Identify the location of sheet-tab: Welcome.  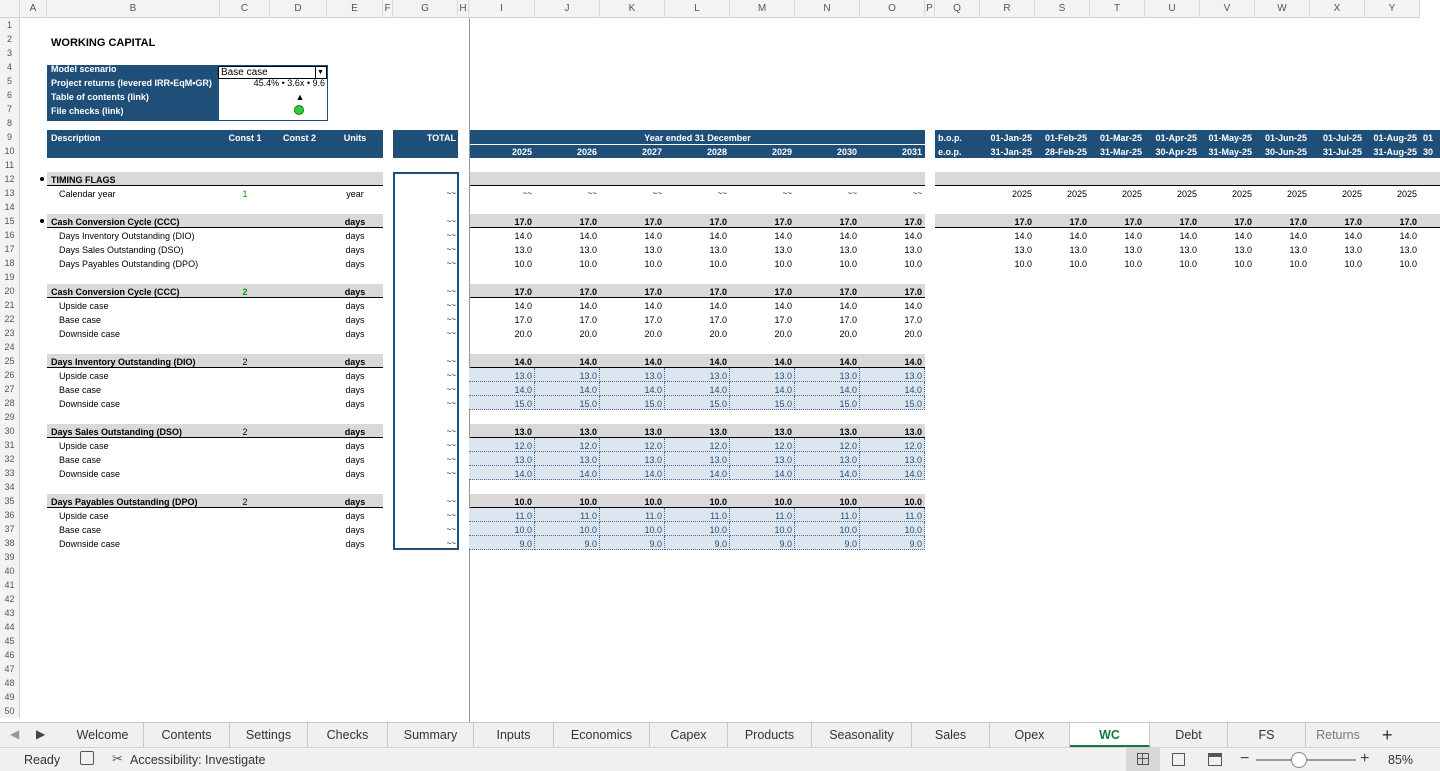
(103, 735).